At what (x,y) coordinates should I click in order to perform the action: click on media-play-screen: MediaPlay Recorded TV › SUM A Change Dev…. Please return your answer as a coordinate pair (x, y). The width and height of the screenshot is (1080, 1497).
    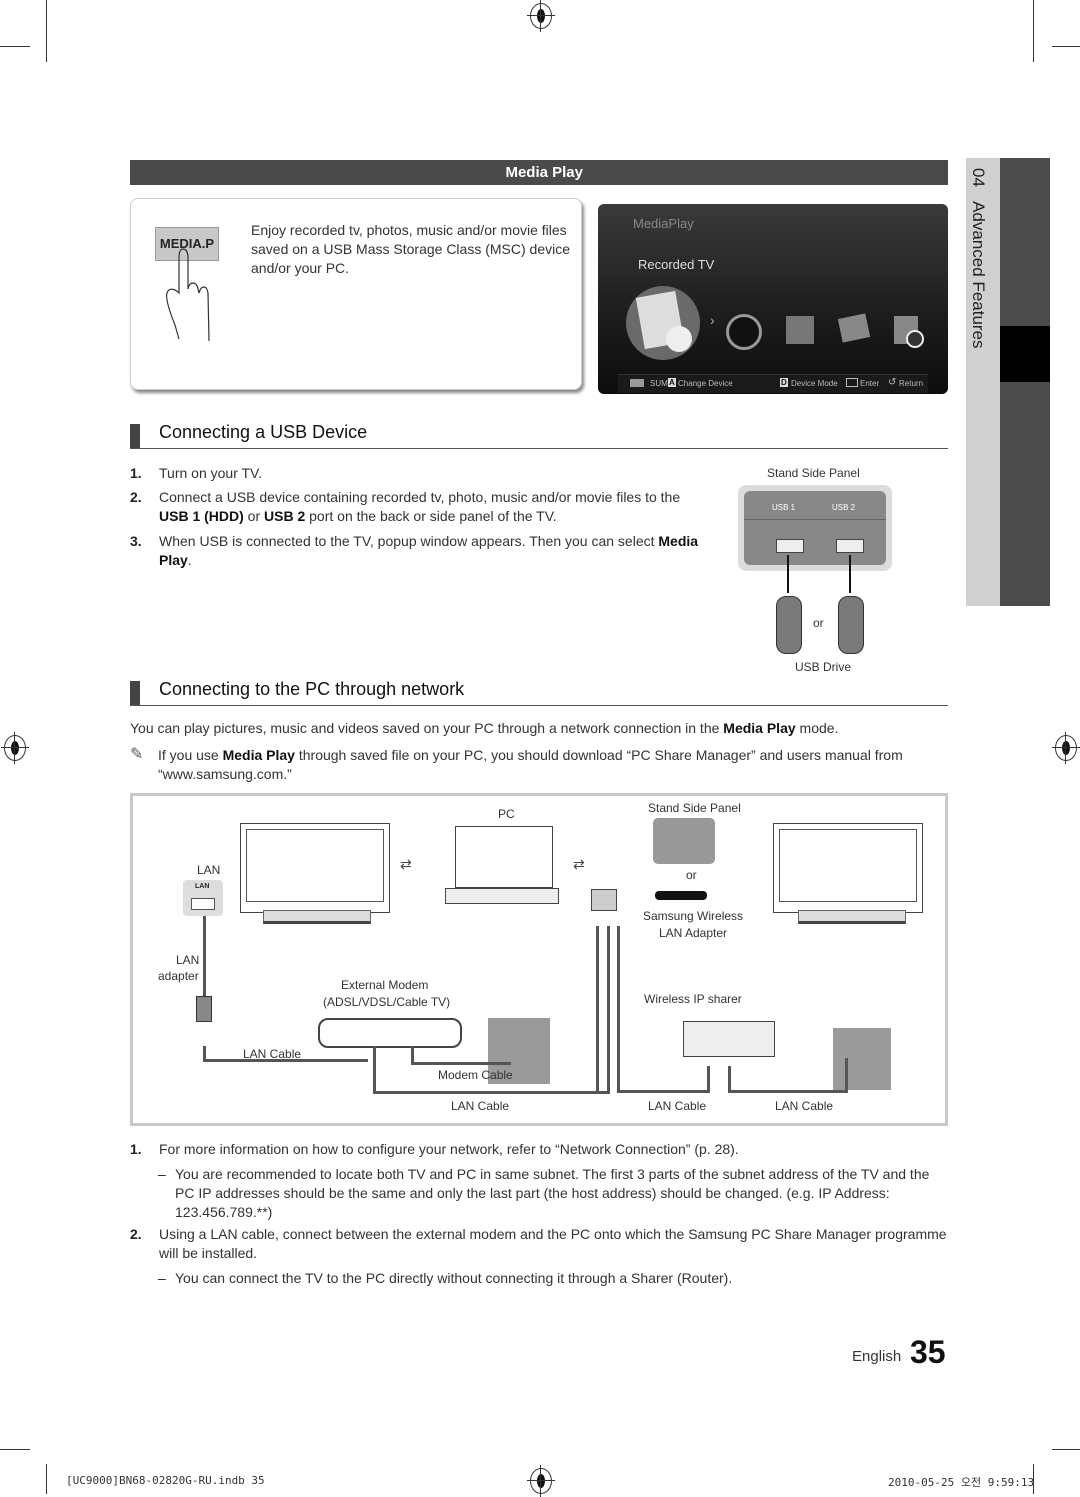
    Looking at the image, I should click on (773, 299).